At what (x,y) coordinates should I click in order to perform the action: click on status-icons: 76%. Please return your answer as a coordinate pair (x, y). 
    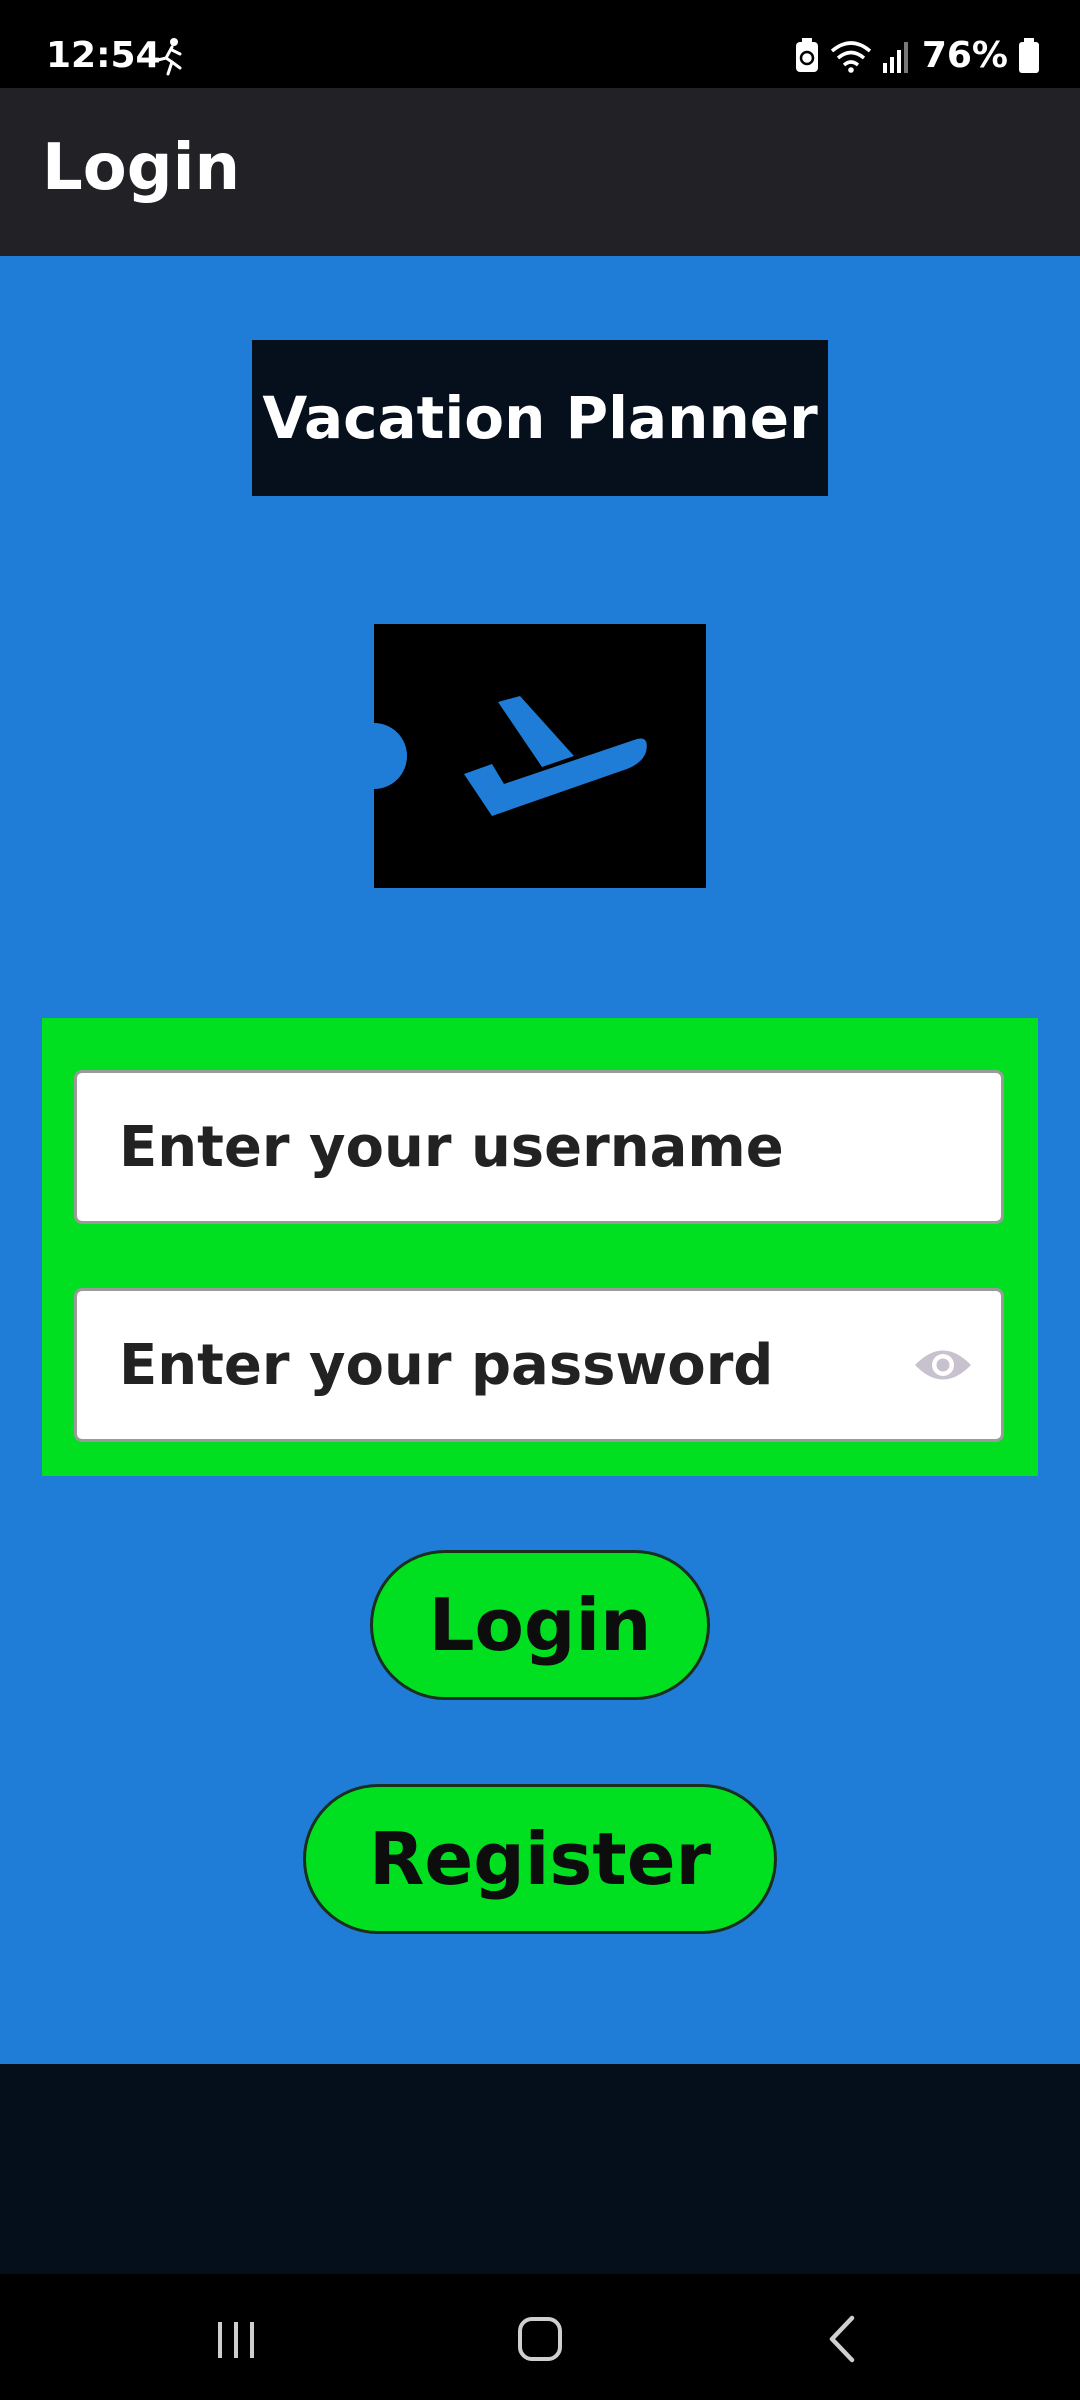
    Looking at the image, I should click on (917, 56).